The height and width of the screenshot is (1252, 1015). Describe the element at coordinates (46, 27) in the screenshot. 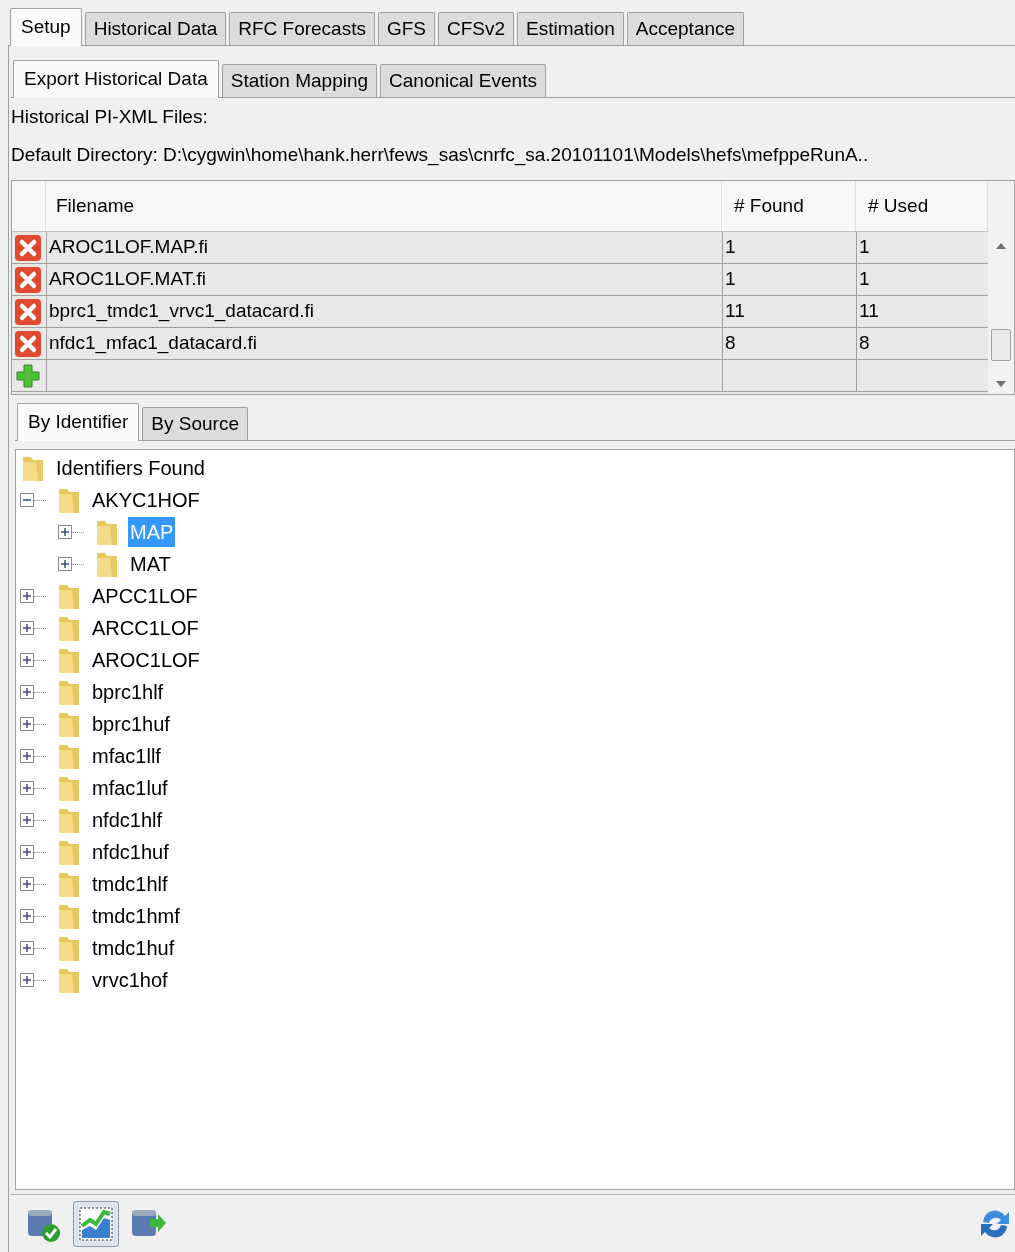

I see `tab: Setup` at that location.